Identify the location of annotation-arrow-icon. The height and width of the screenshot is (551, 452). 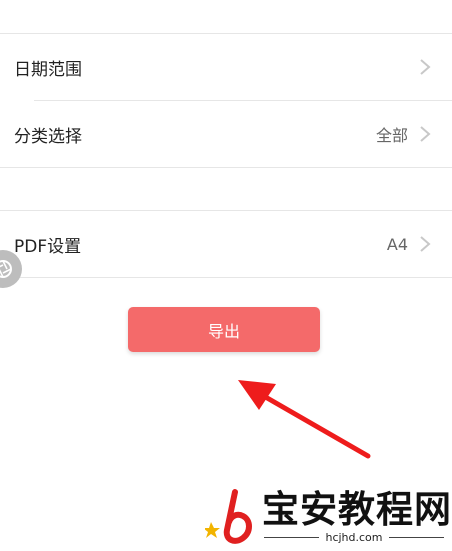
(304, 419).